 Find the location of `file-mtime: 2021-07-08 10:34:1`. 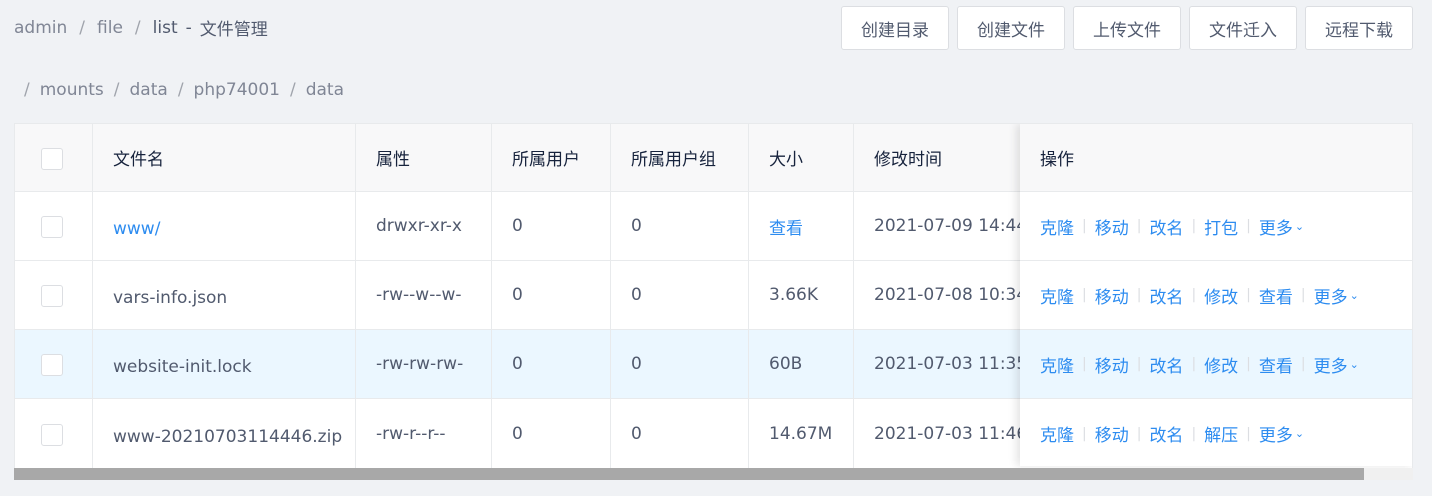

file-mtime: 2021-07-08 10:34:1 is located at coordinates (954, 295).